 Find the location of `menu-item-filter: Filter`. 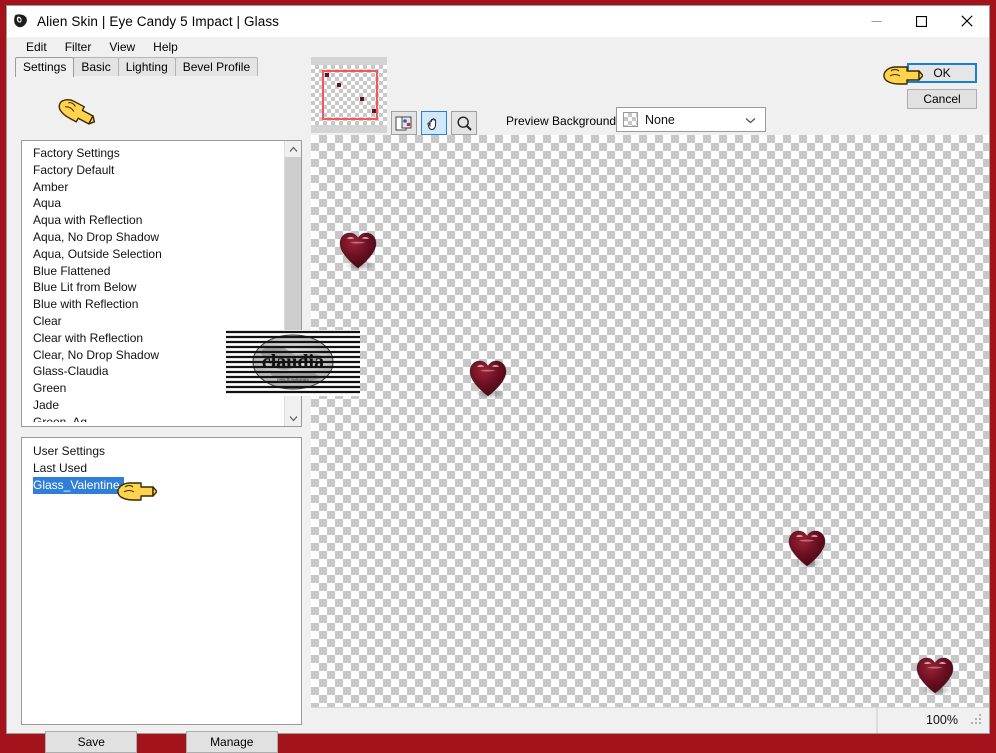

menu-item-filter: Filter is located at coordinates (78, 47).